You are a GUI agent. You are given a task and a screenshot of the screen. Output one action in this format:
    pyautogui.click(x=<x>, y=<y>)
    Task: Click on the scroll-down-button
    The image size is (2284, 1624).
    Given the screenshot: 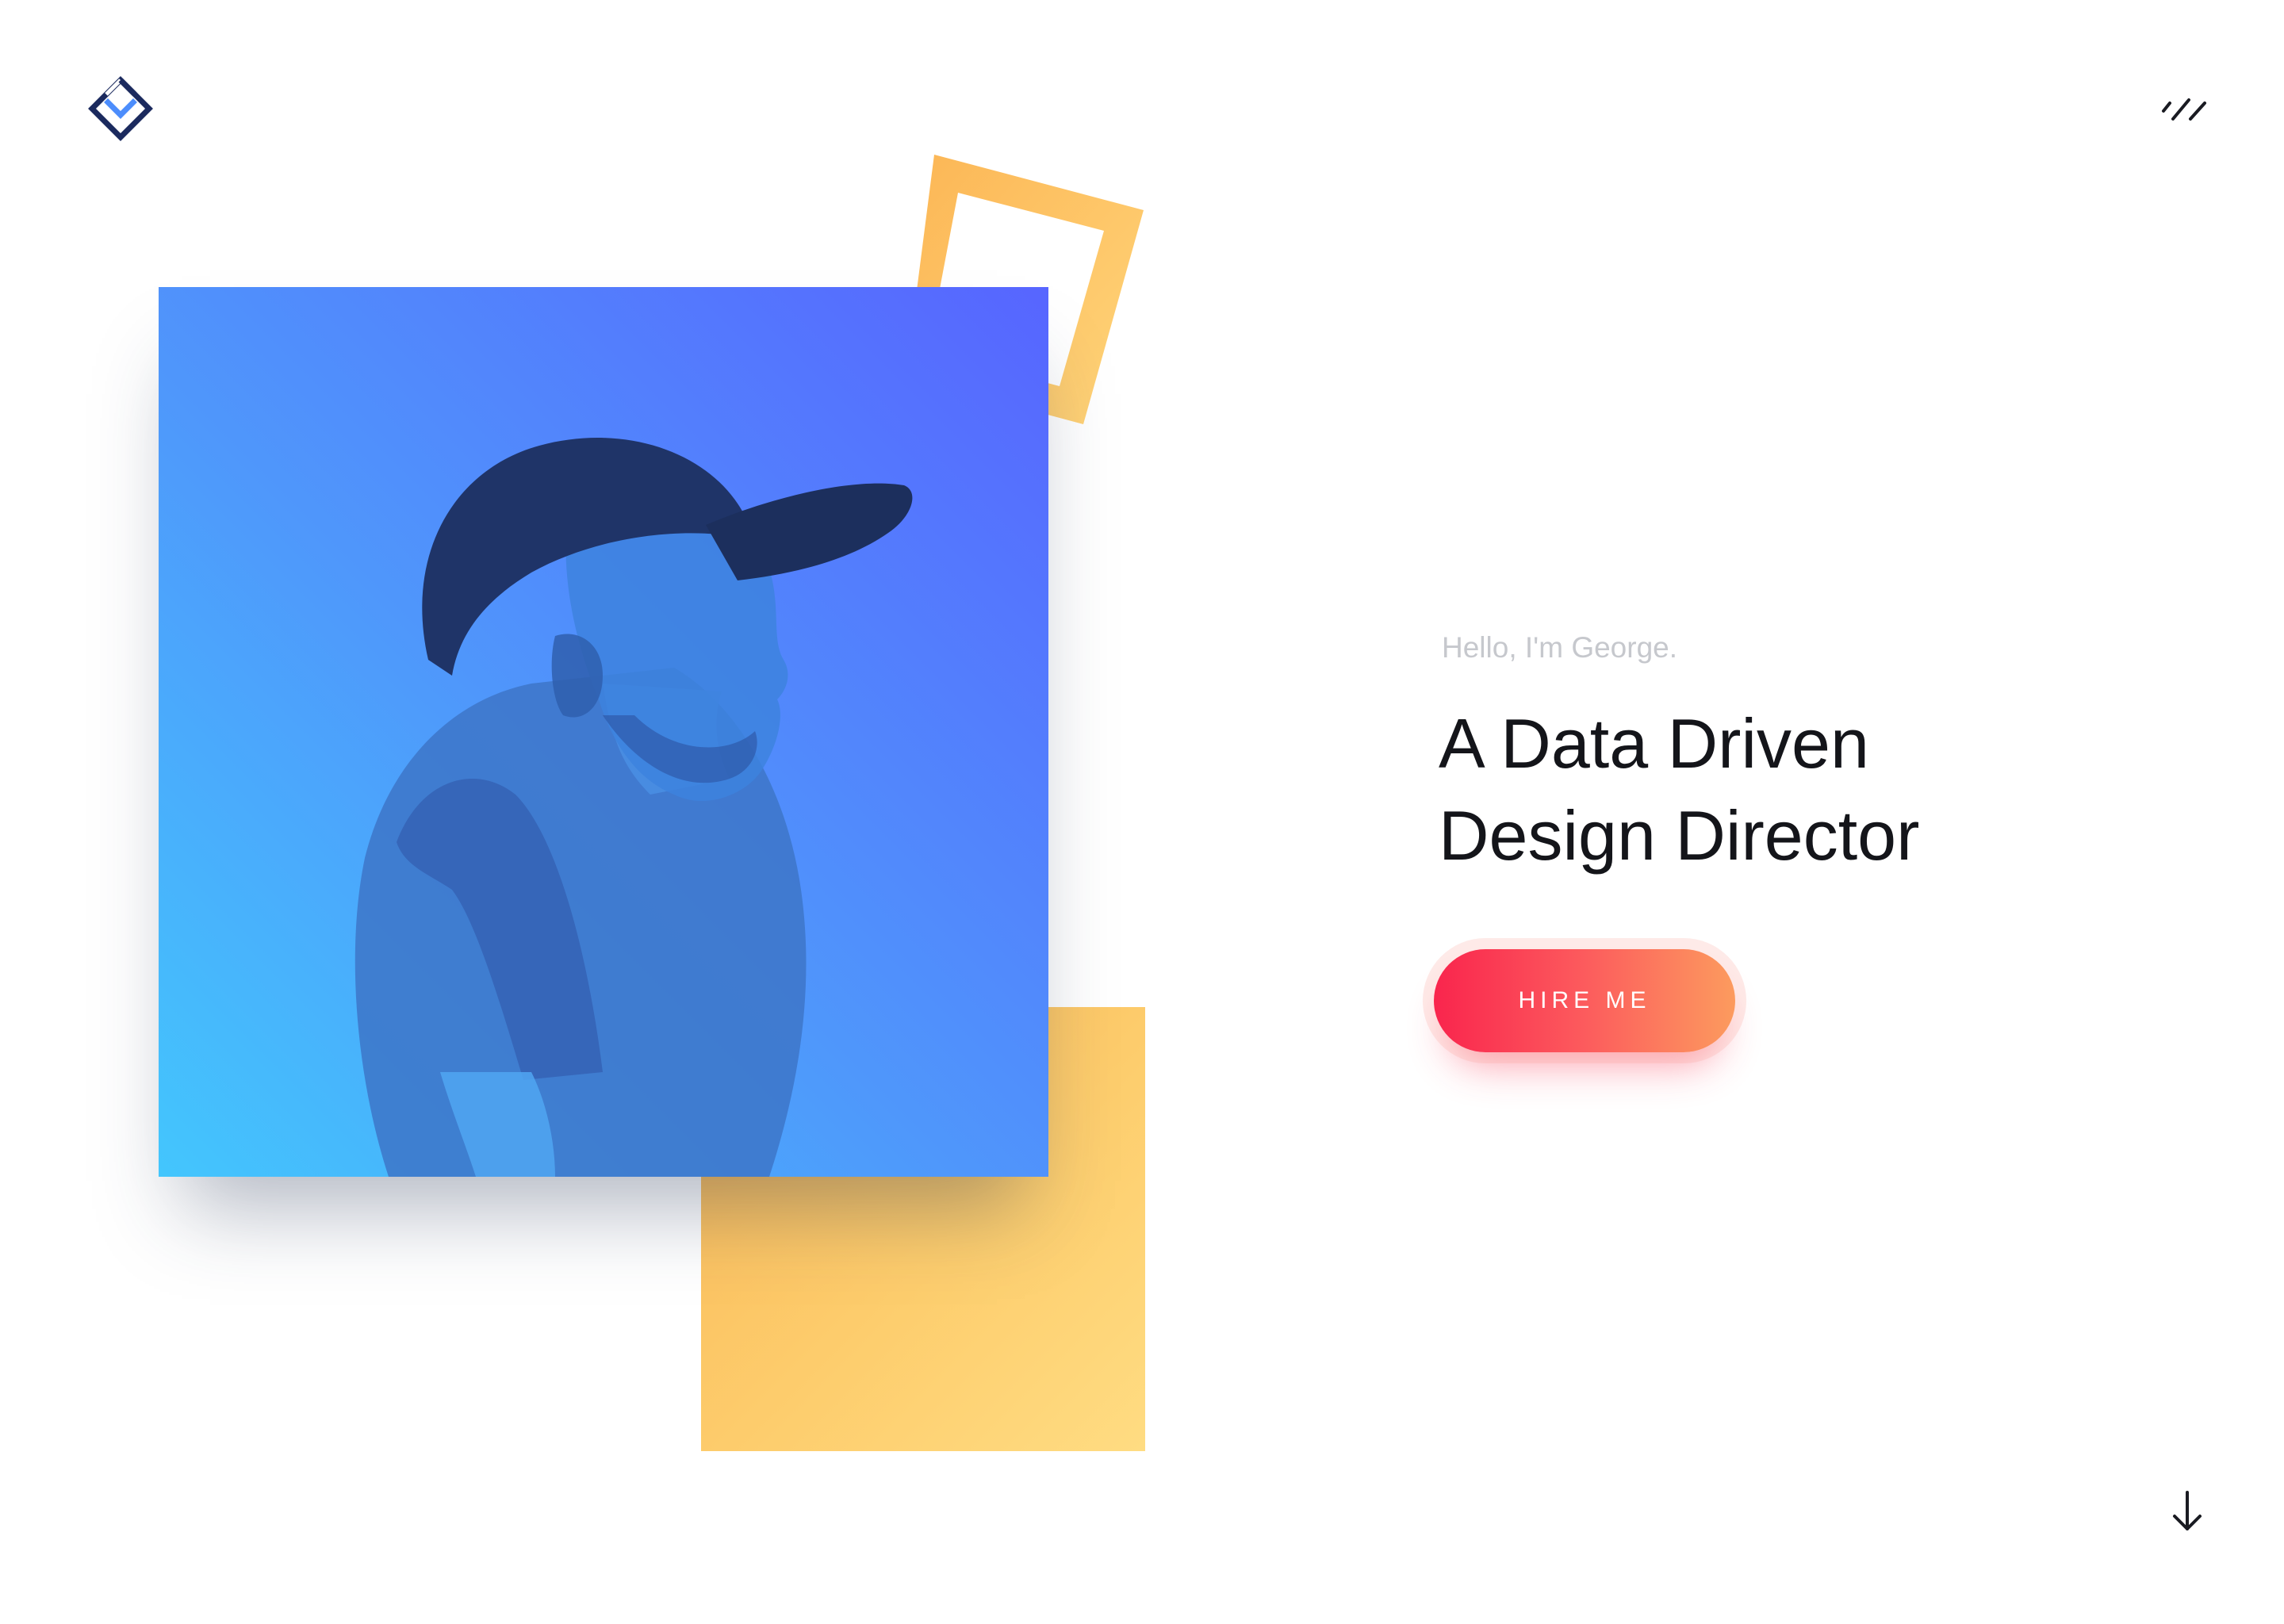 What is the action you would take?
    pyautogui.click(x=2187, y=1511)
    